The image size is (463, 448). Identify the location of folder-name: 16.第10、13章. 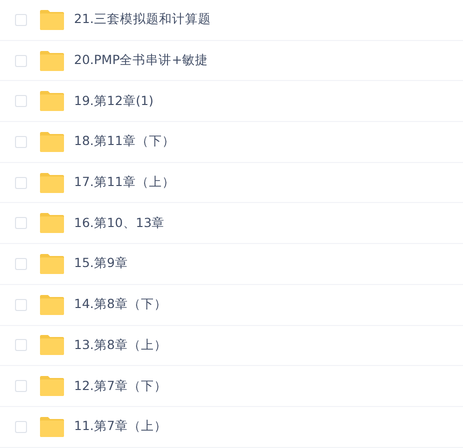
(119, 223).